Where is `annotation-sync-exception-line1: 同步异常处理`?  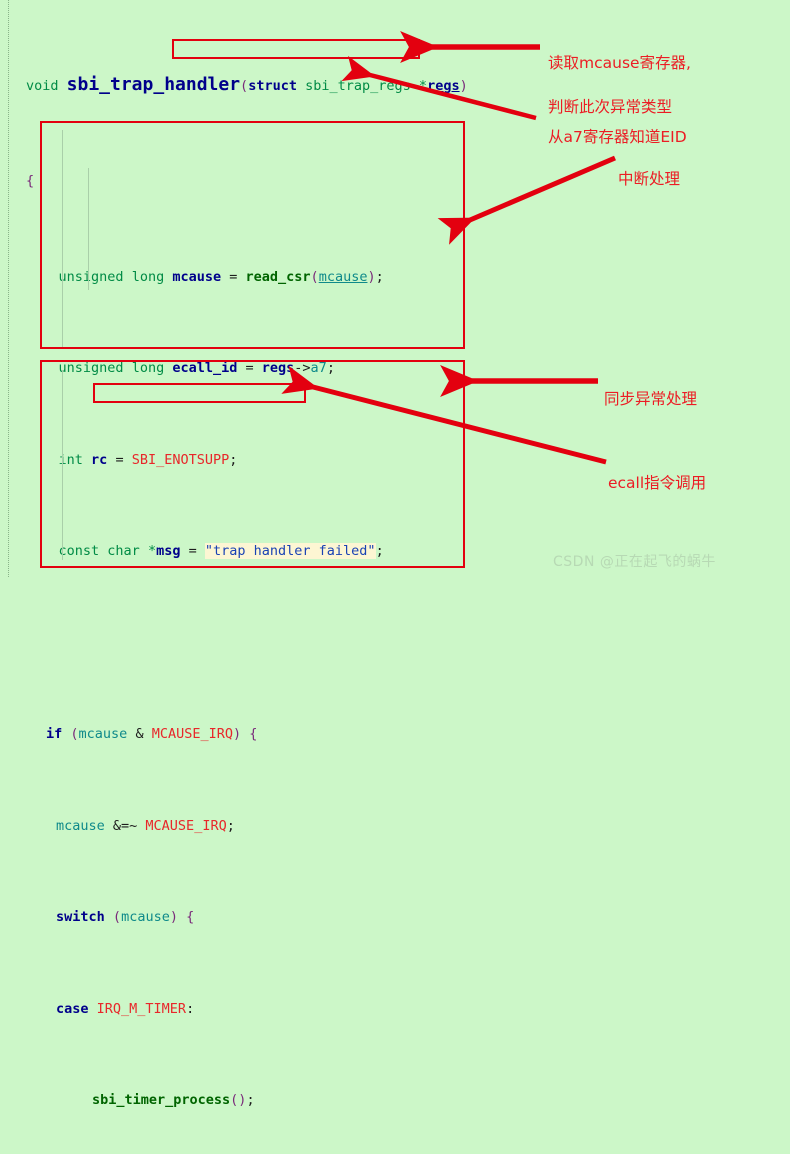
annotation-sync-exception-line1: 同步异常处理 is located at coordinates (651, 399).